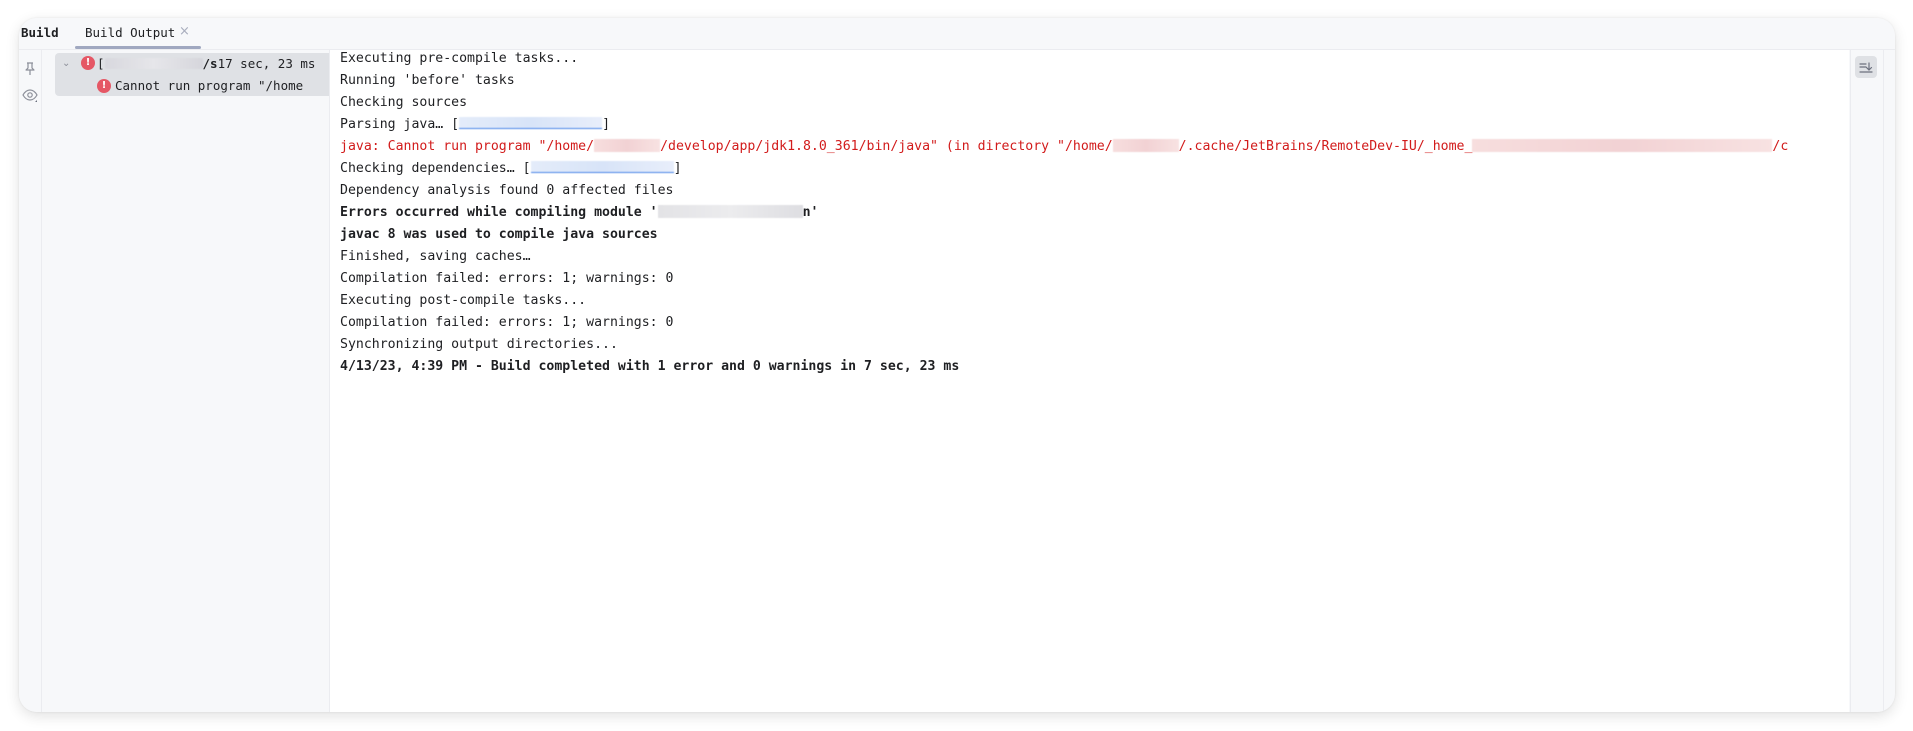  Describe the element at coordinates (499, 234) in the screenshot. I see `console-line: javac 8 was used to compile java sources` at that location.